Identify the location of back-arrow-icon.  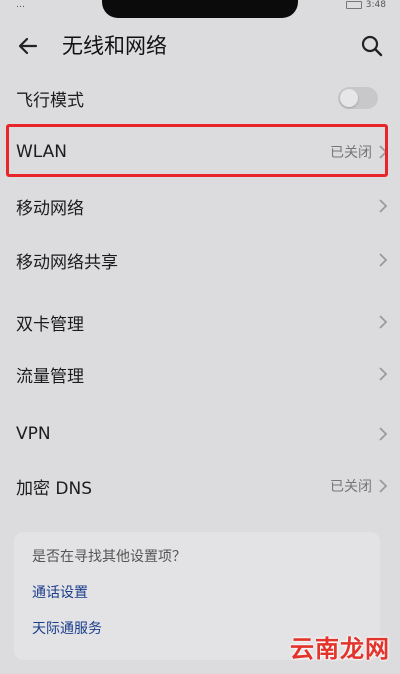
(28, 46).